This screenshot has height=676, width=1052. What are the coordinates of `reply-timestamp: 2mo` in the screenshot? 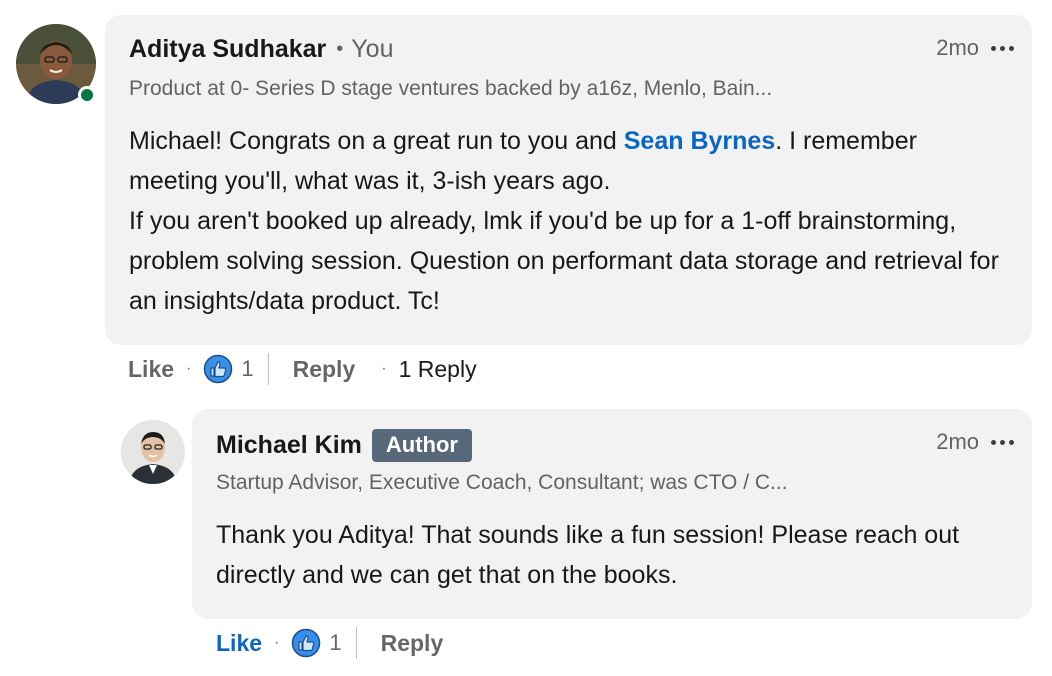 It's located at (957, 441).